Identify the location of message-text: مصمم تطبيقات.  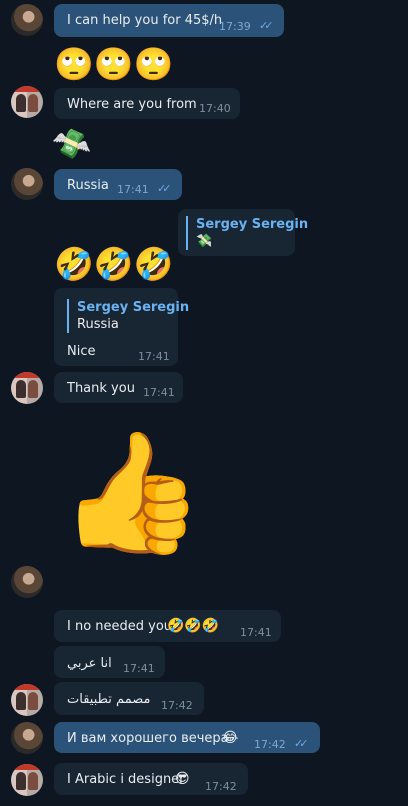
(109, 699).